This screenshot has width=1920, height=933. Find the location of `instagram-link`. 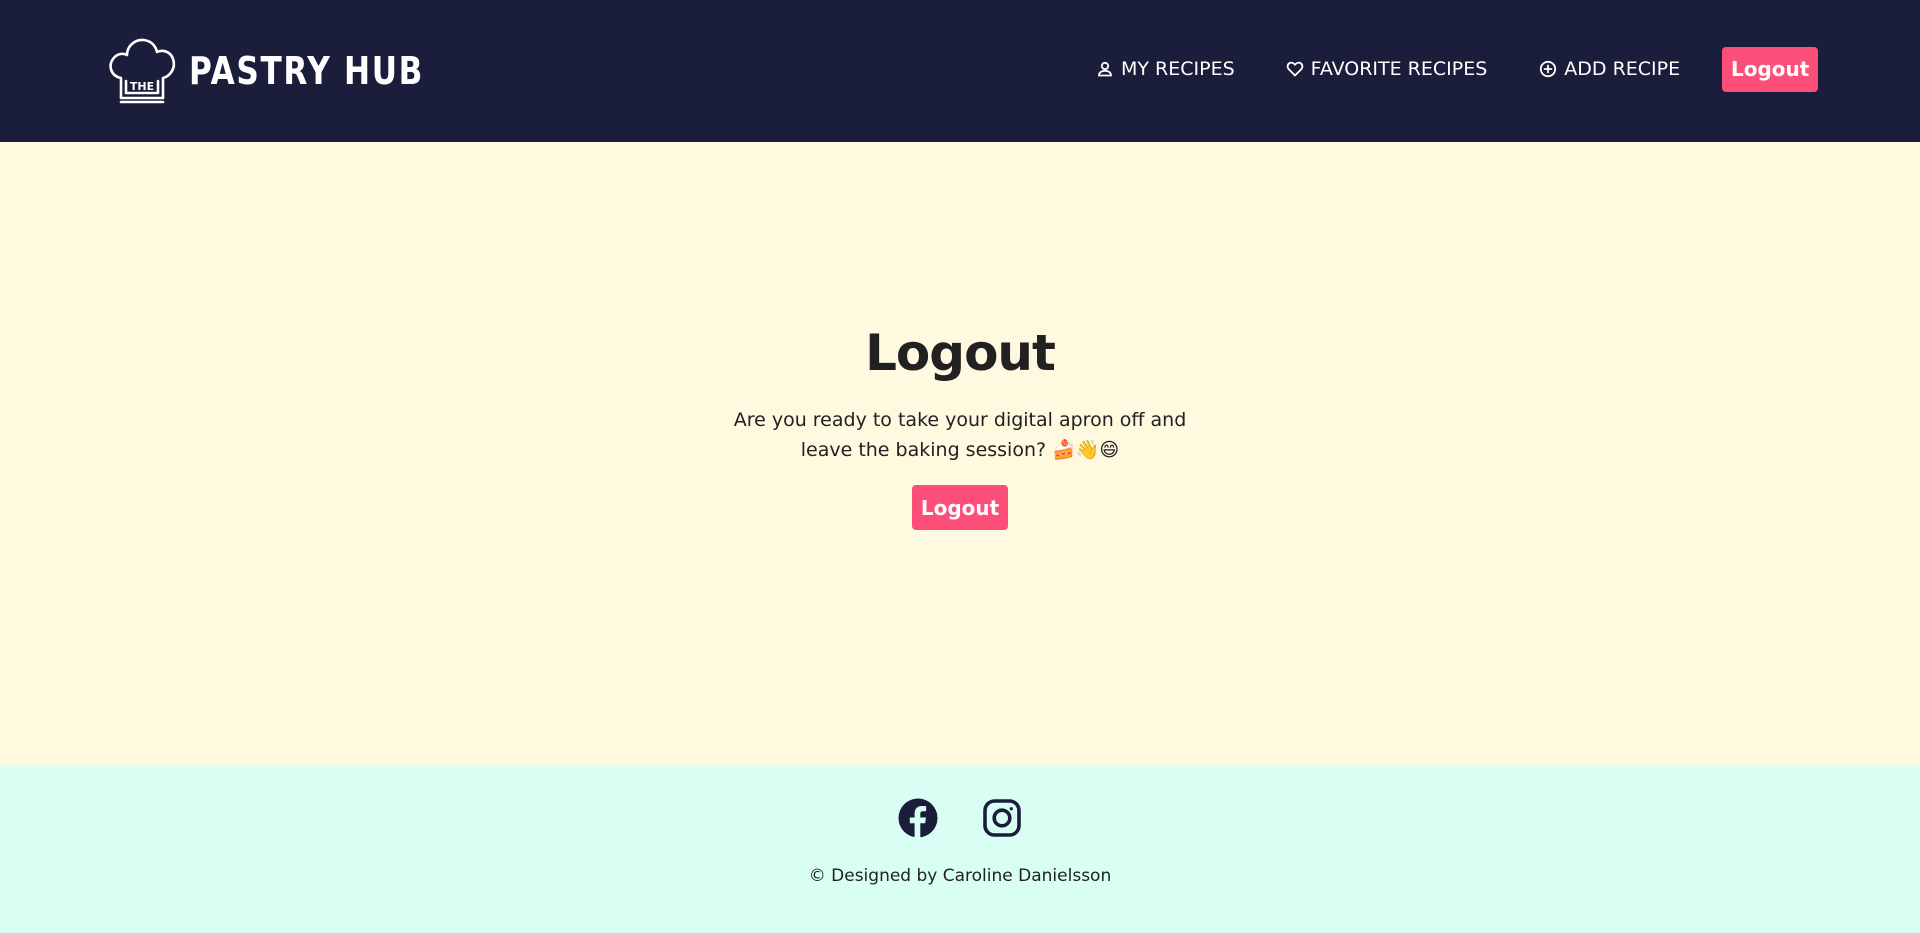

instagram-link is located at coordinates (1002, 818).